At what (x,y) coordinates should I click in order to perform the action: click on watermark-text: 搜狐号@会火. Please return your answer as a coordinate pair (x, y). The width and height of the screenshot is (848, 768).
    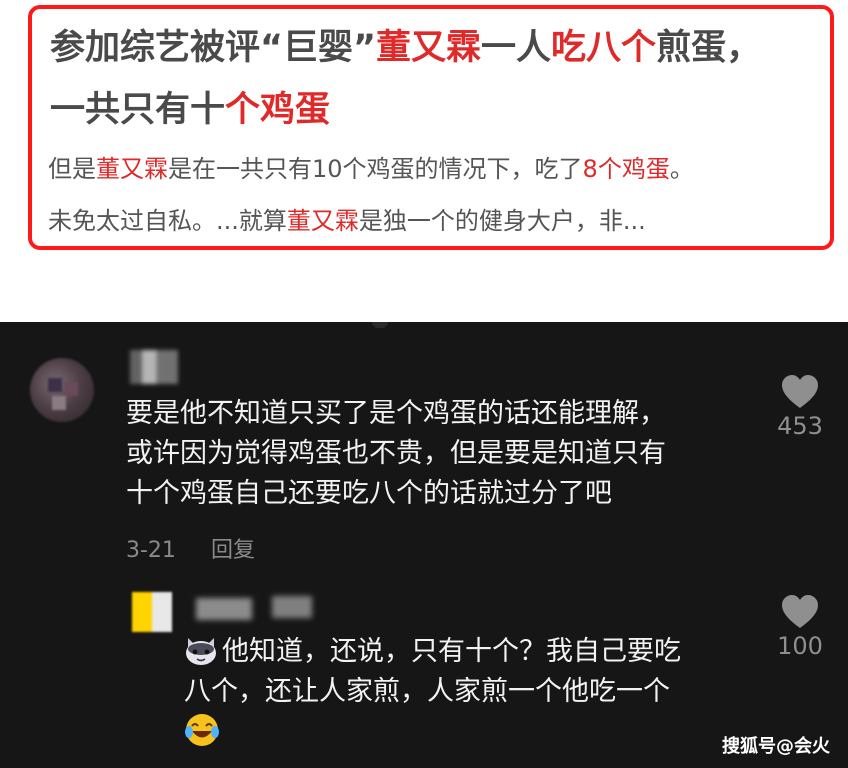
    Looking at the image, I should click on (776, 746).